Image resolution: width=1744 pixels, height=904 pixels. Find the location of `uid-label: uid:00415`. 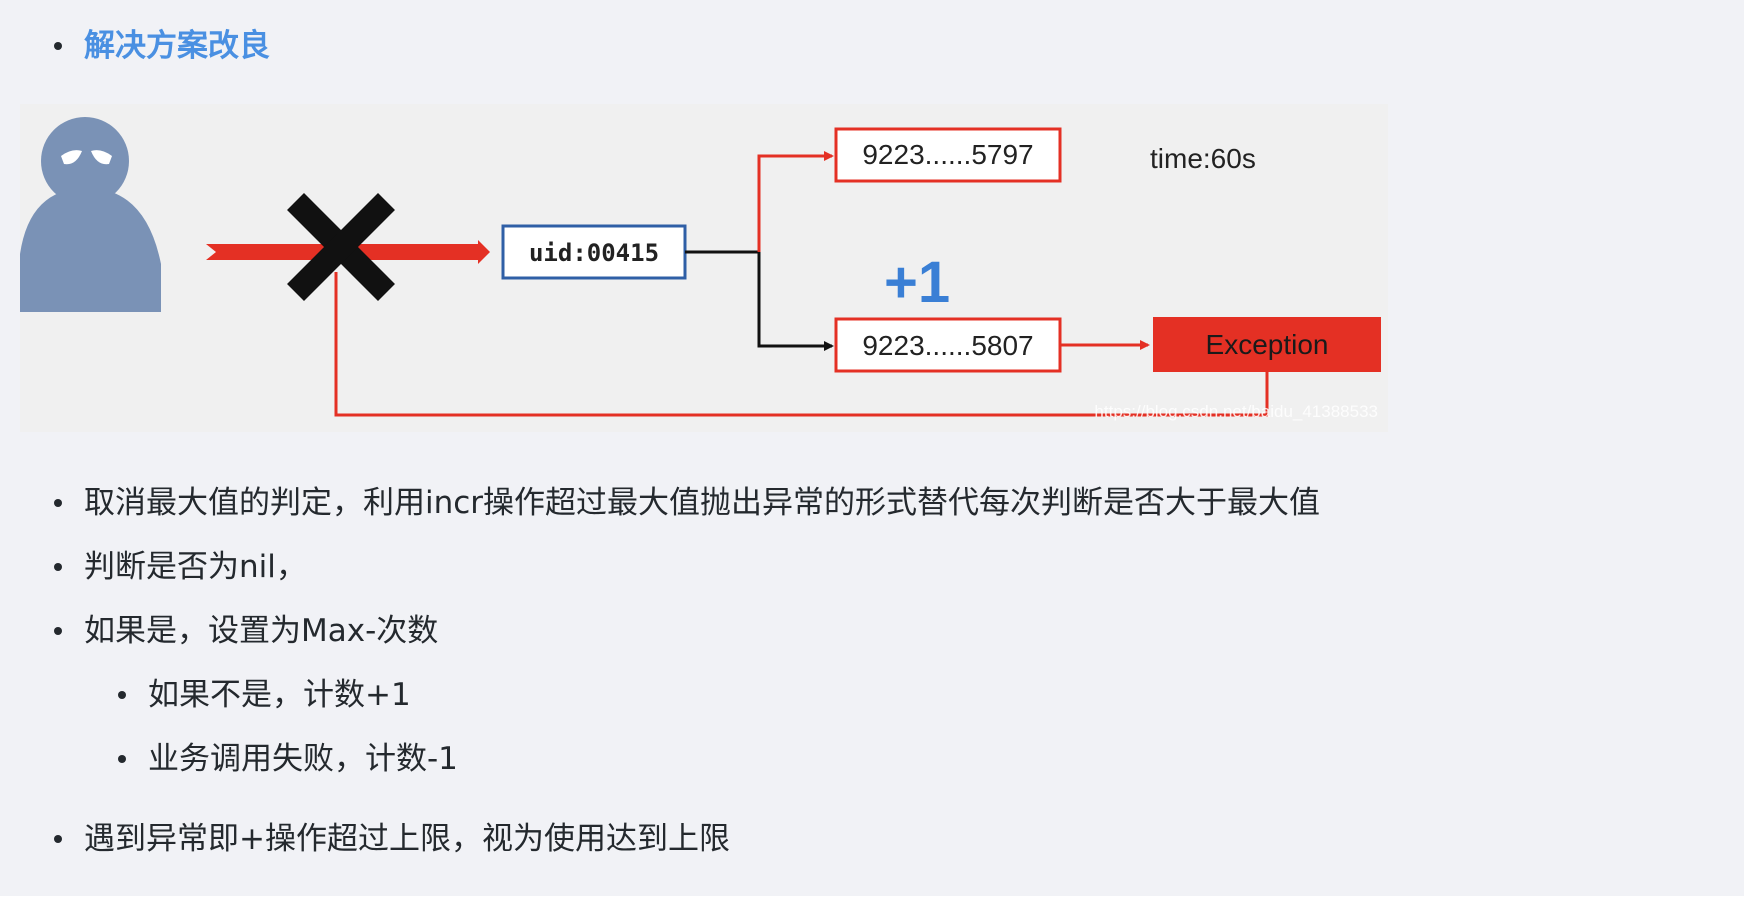

uid-label: uid:00415 is located at coordinates (594, 253).